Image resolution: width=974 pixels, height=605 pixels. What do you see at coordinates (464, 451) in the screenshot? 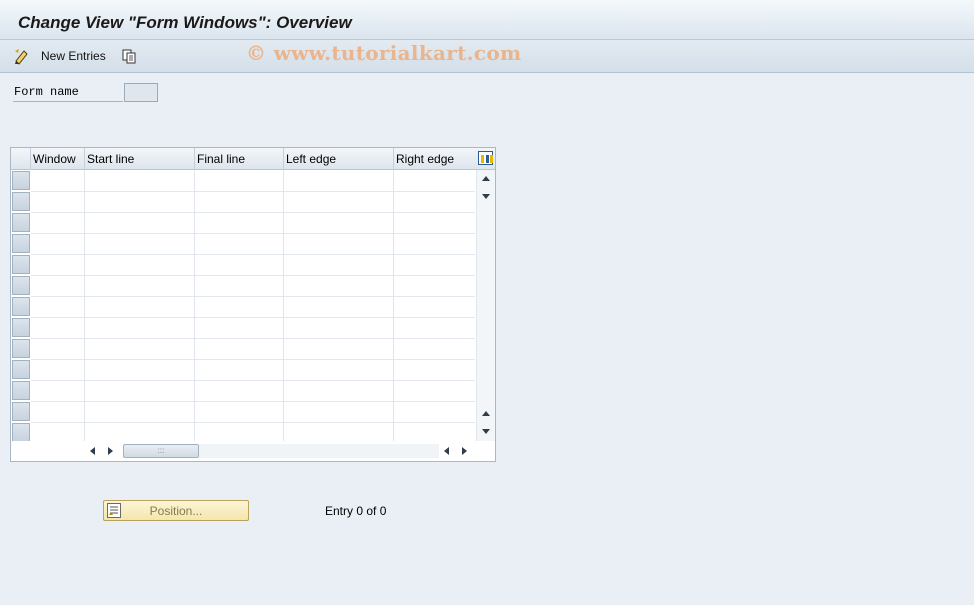
I see `page-right-icon` at bounding box center [464, 451].